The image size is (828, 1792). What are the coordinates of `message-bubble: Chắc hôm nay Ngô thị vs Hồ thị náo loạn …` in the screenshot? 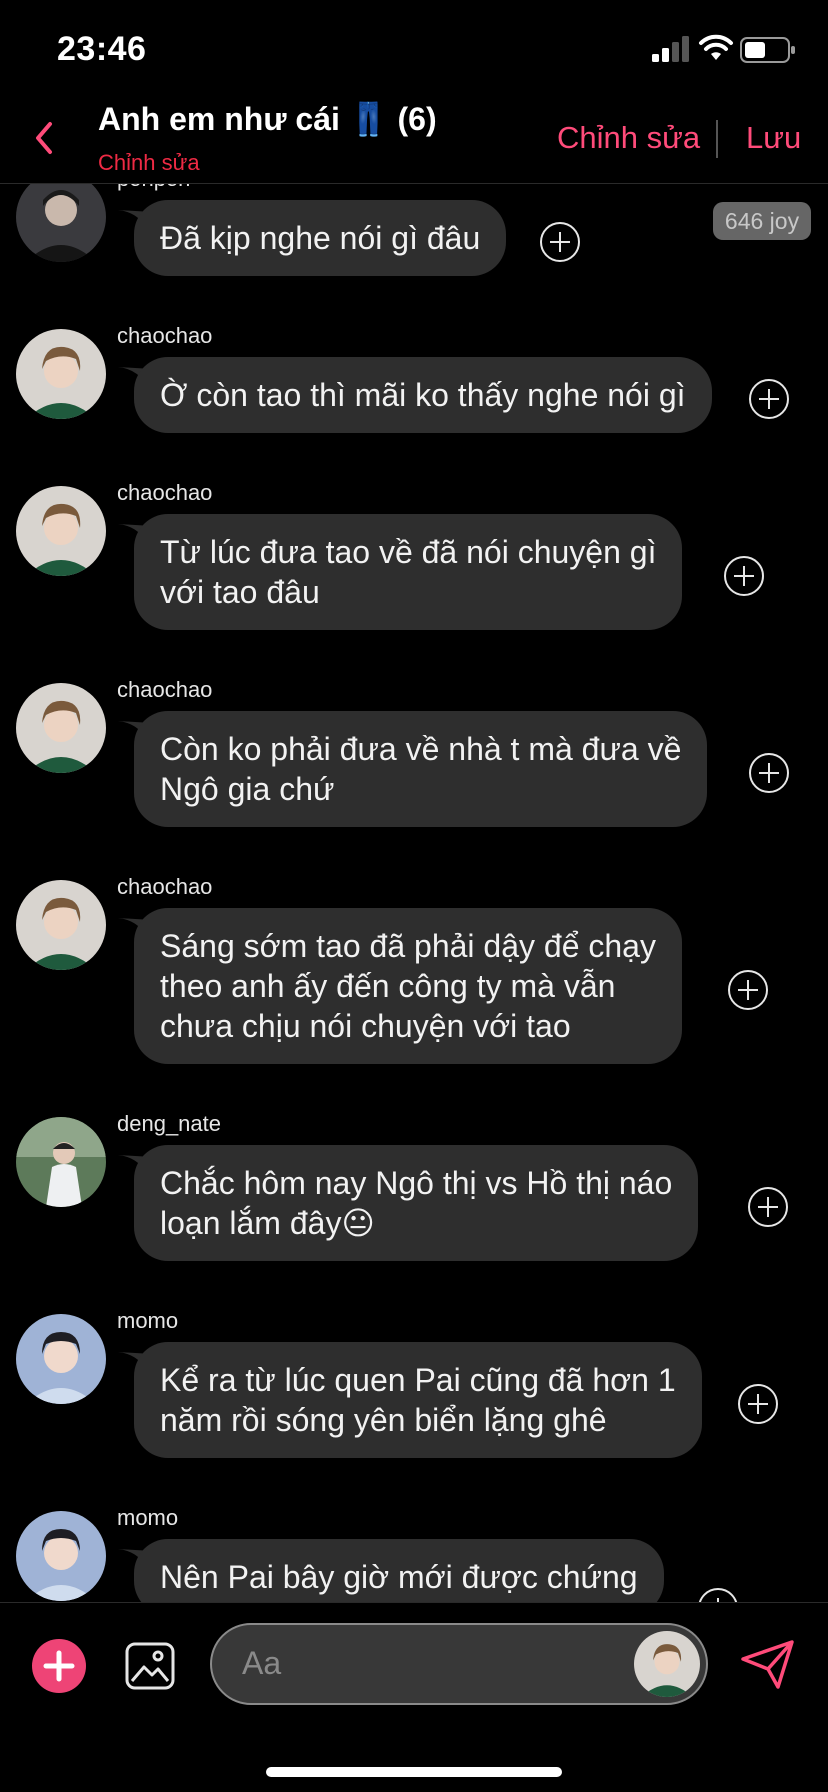 It's located at (416, 1203).